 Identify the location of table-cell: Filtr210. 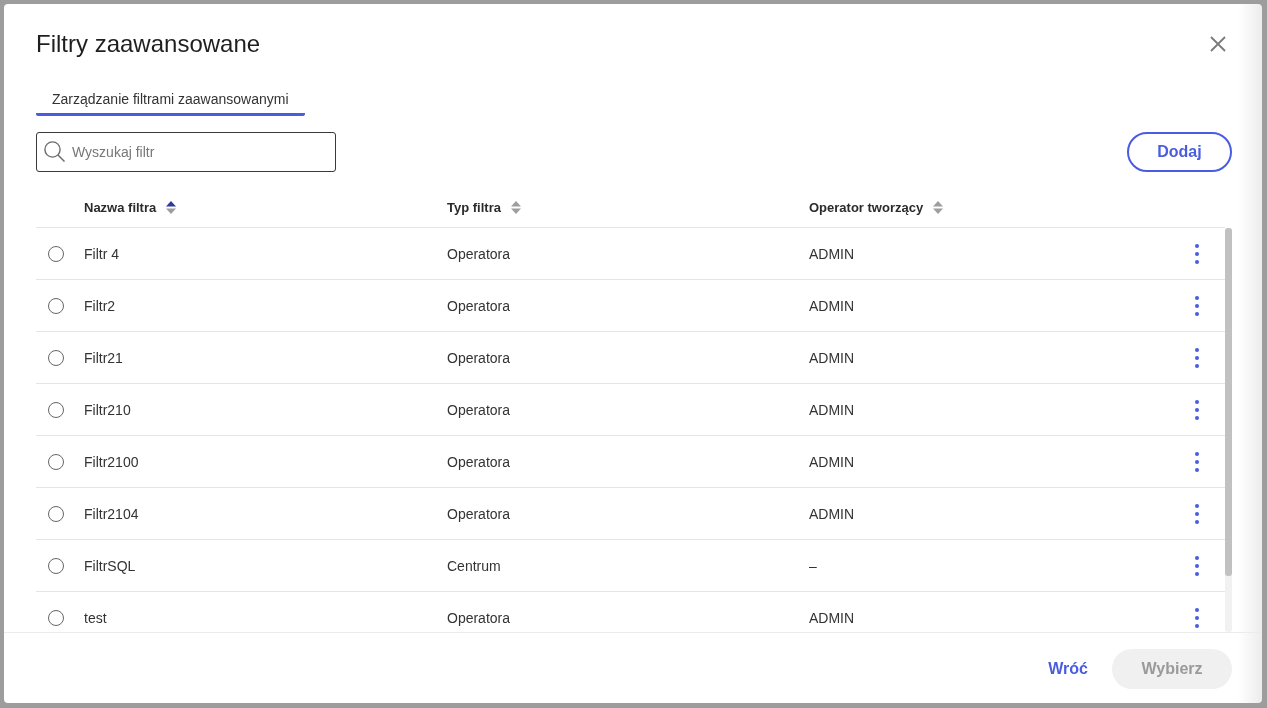
(107, 409).